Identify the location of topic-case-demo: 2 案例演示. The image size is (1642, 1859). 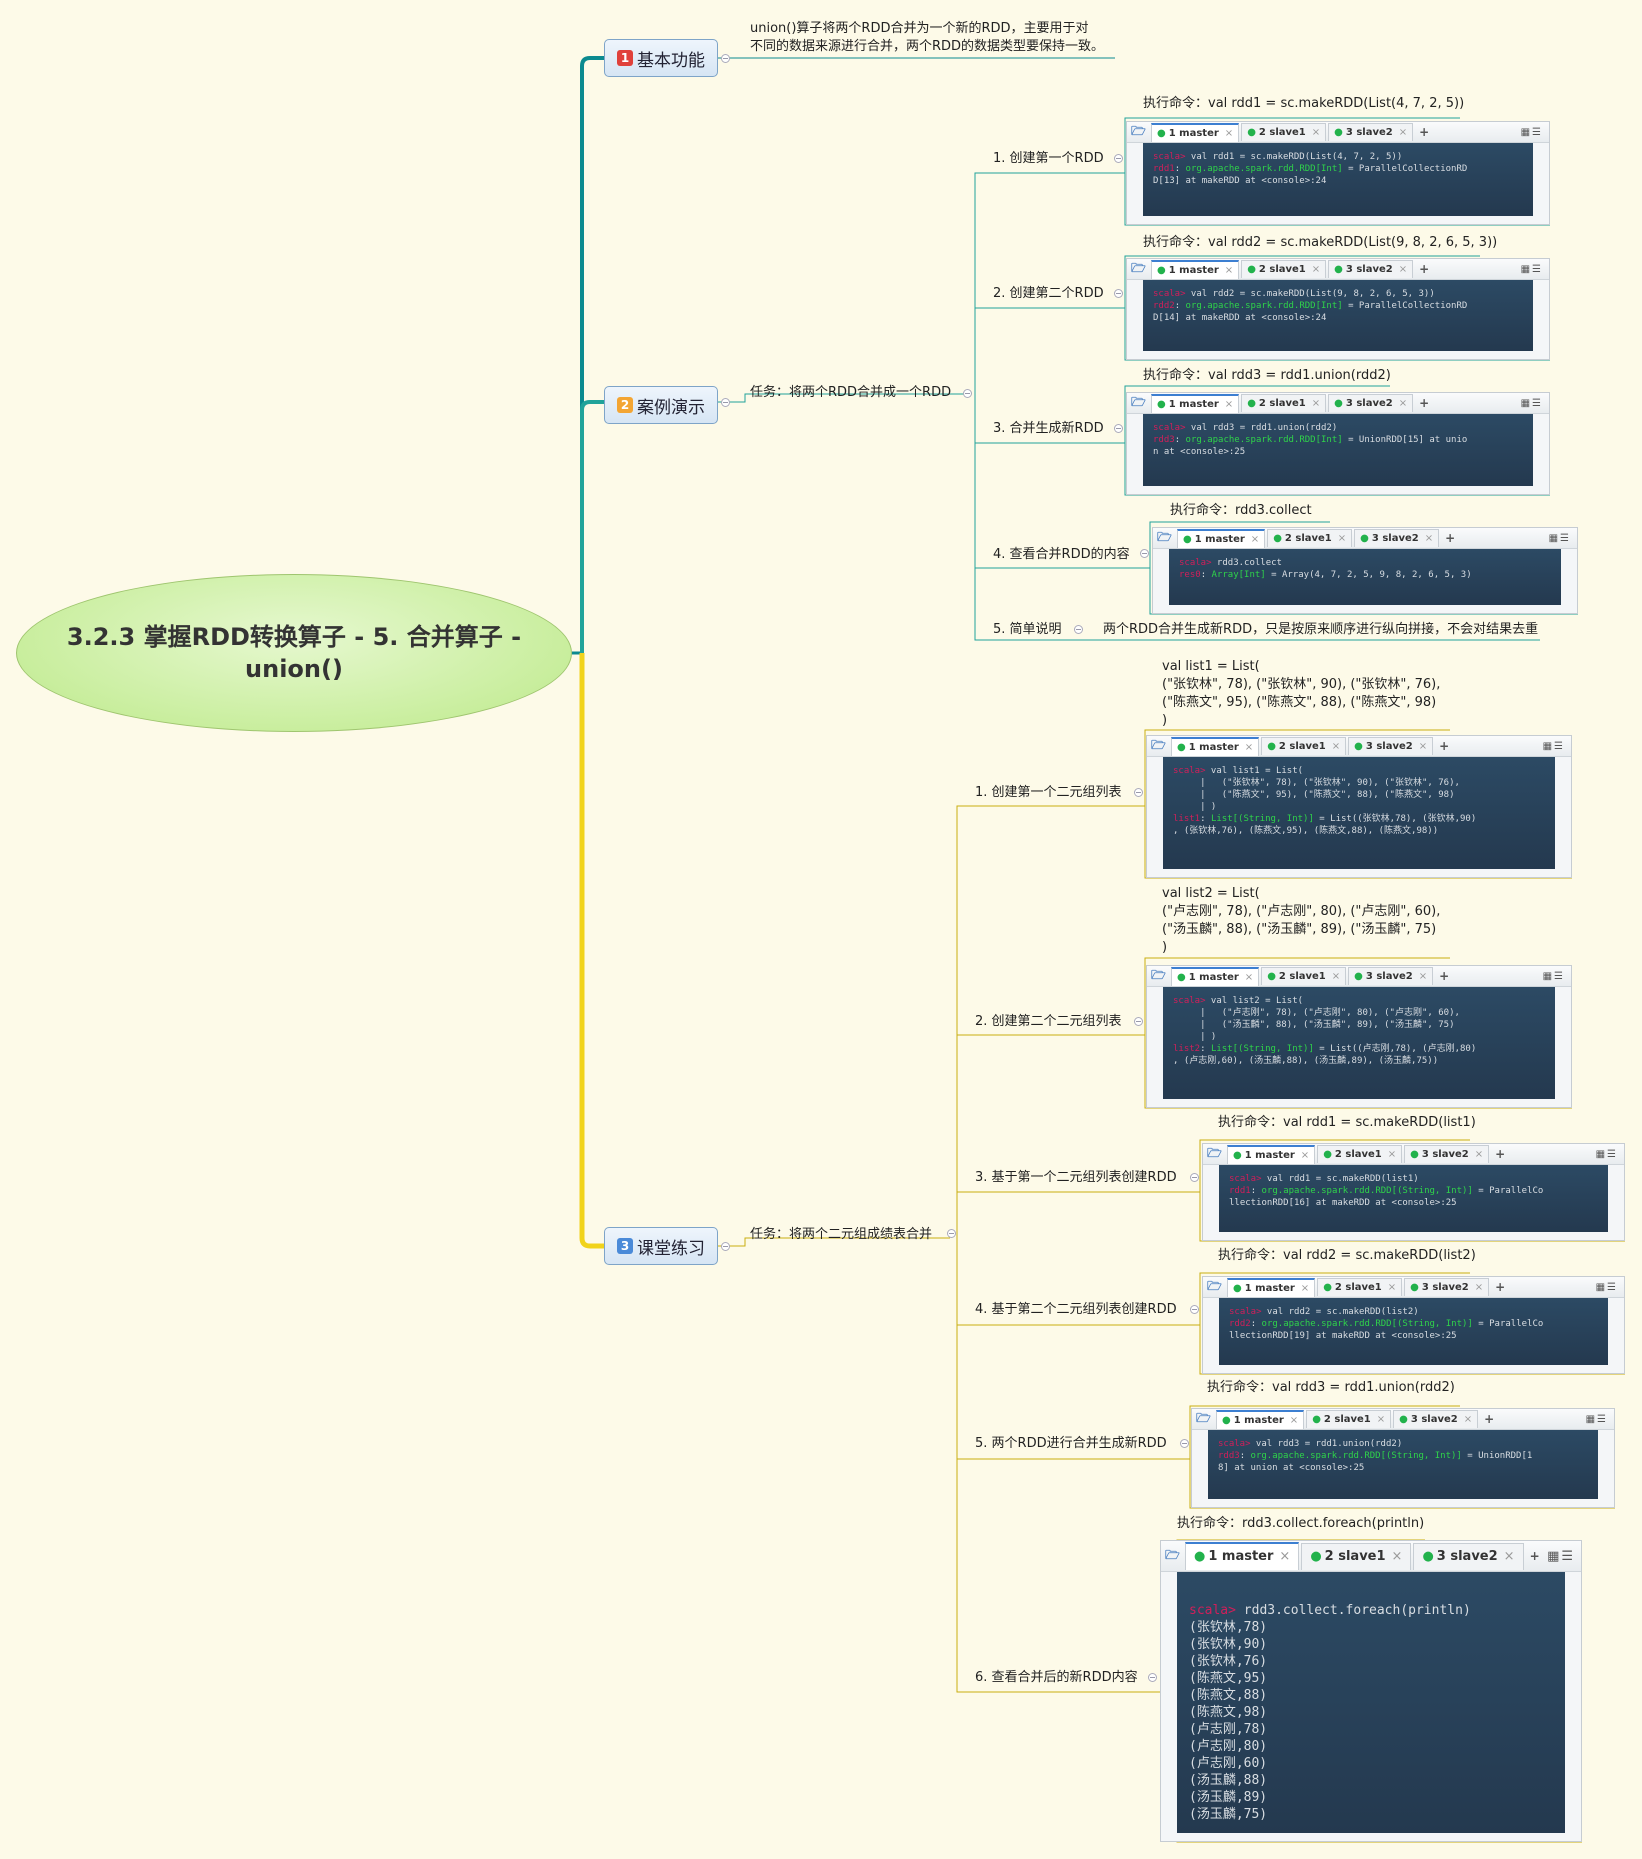
(661, 405).